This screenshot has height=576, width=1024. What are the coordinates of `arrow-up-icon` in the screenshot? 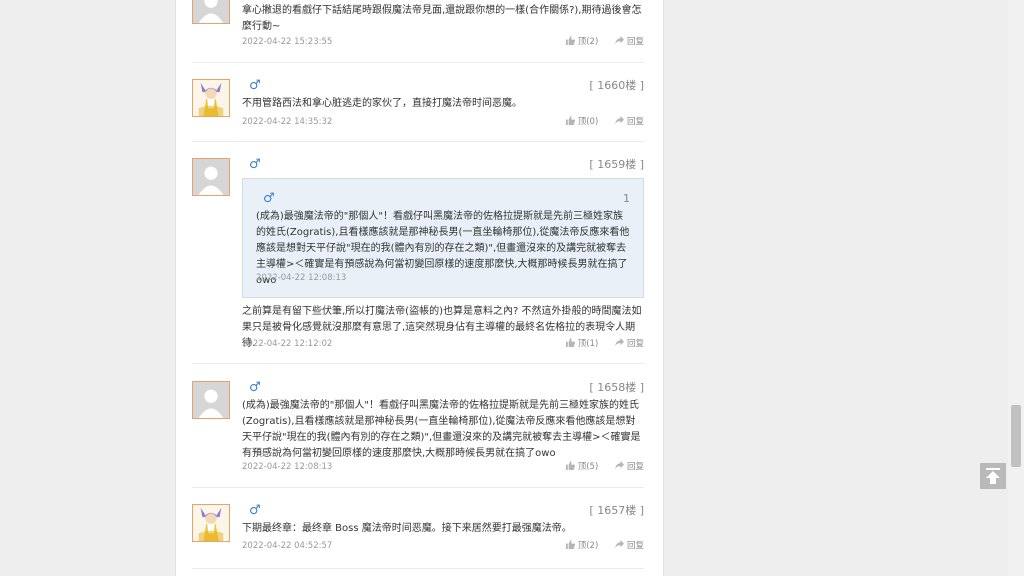 It's located at (993, 476).